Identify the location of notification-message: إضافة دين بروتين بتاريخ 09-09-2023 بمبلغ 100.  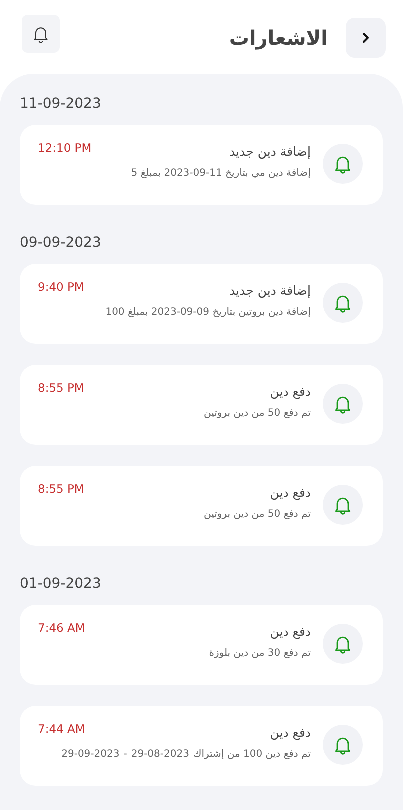
(208, 312).